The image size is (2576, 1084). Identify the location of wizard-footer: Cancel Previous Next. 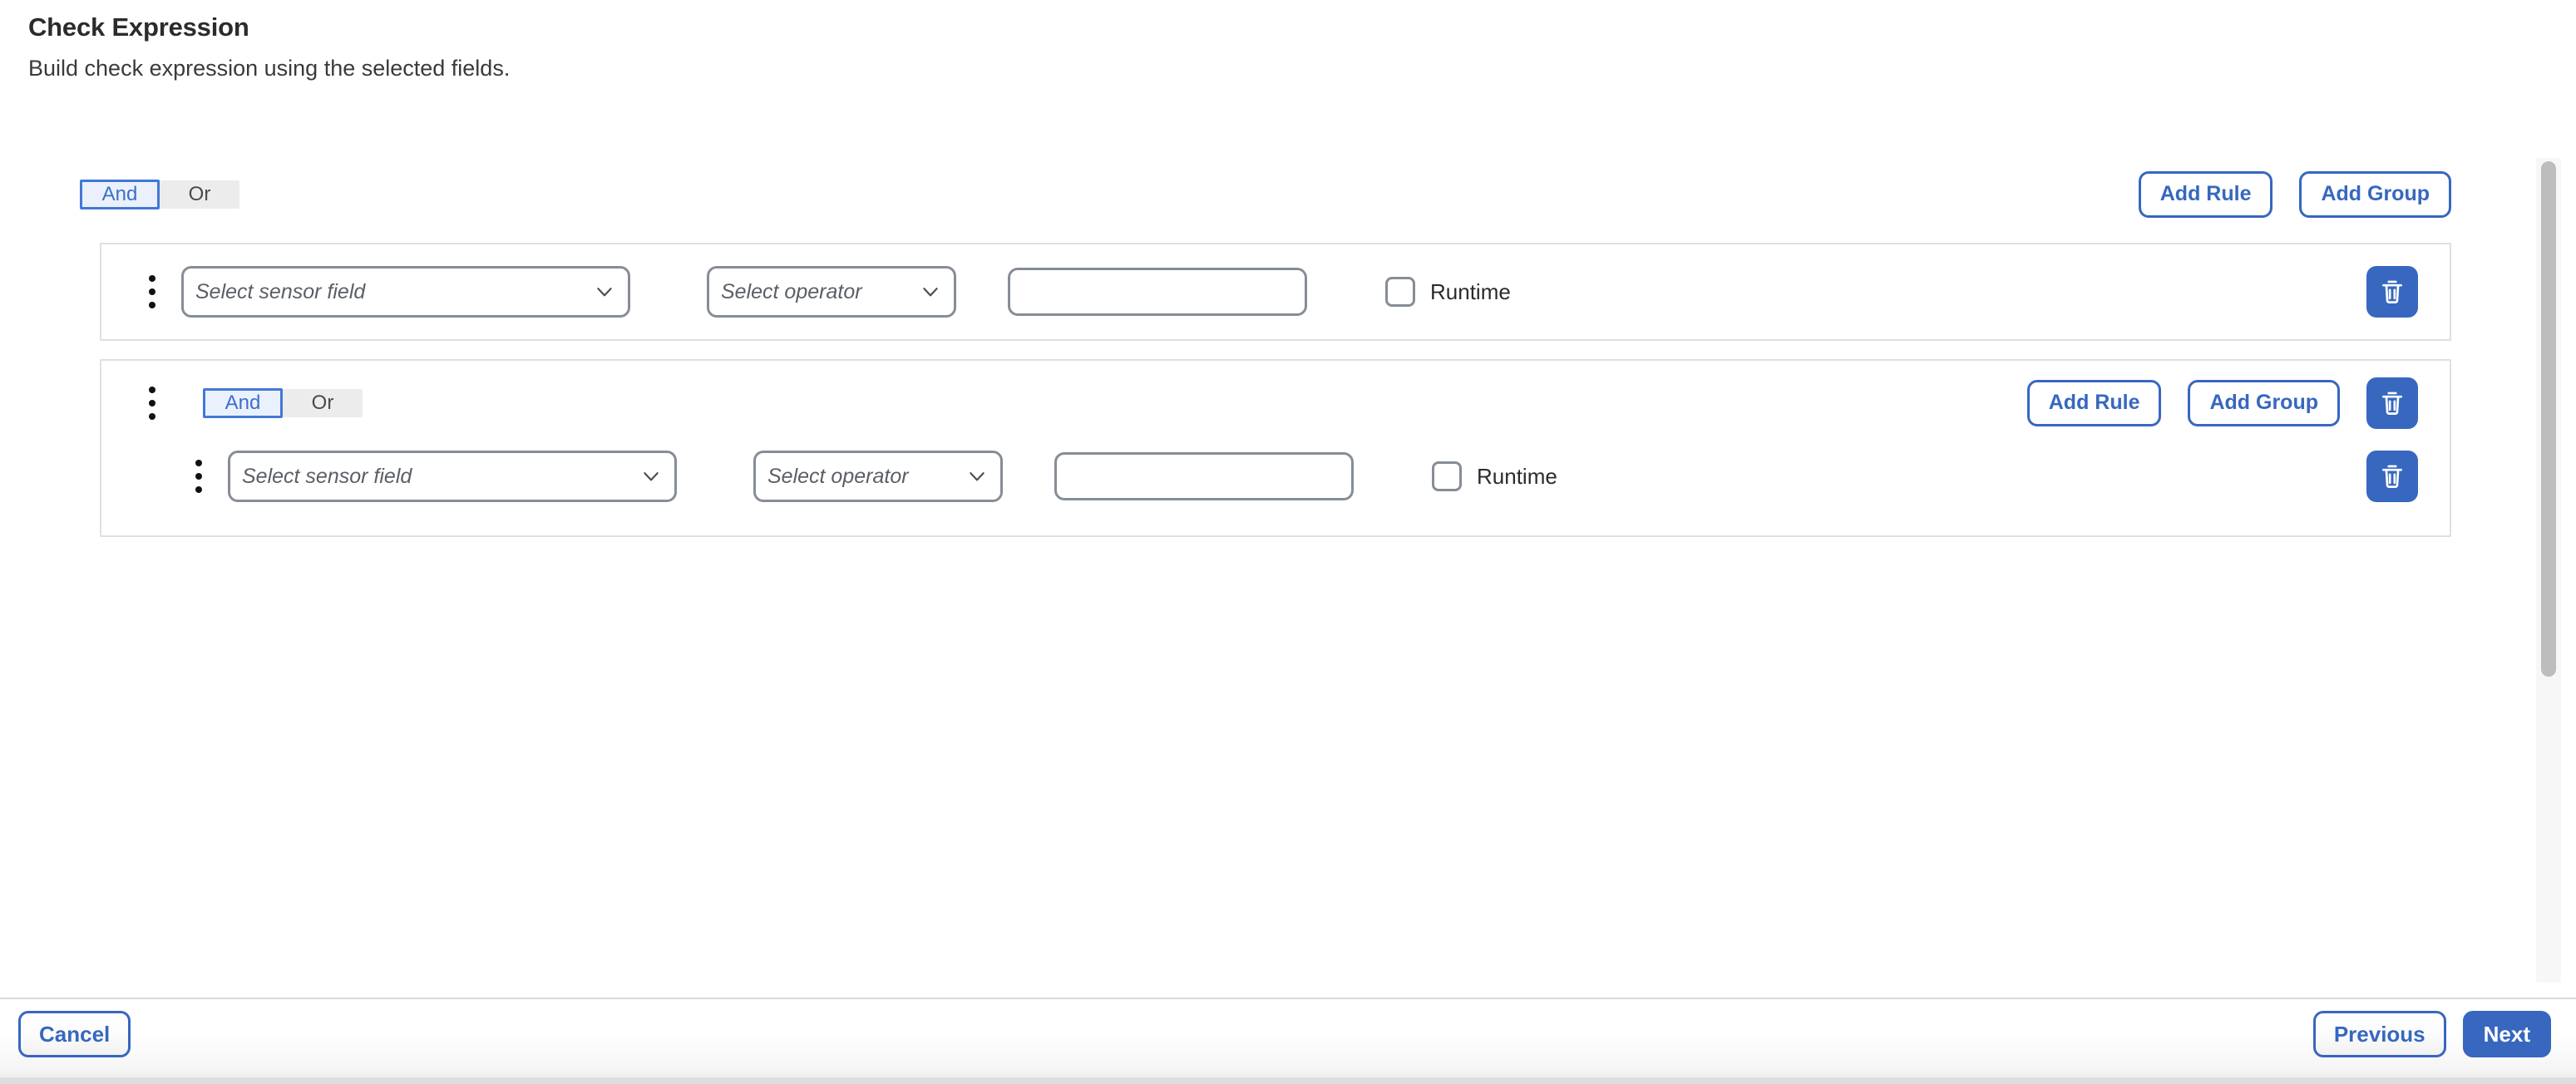
(1288, 1041).